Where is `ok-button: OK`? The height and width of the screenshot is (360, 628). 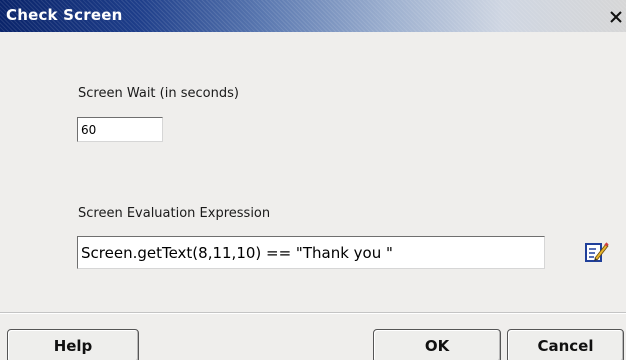
ok-button: OK is located at coordinates (437, 344).